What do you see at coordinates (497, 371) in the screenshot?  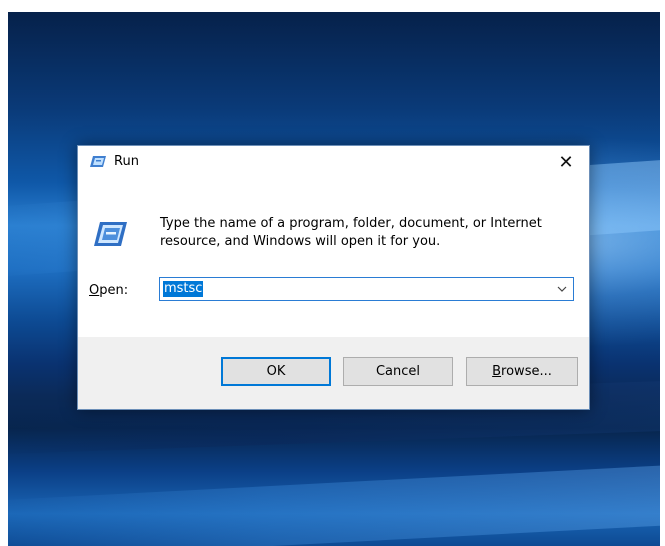 I see `browse-button-accelerator: B` at bounding box center [497, 371].